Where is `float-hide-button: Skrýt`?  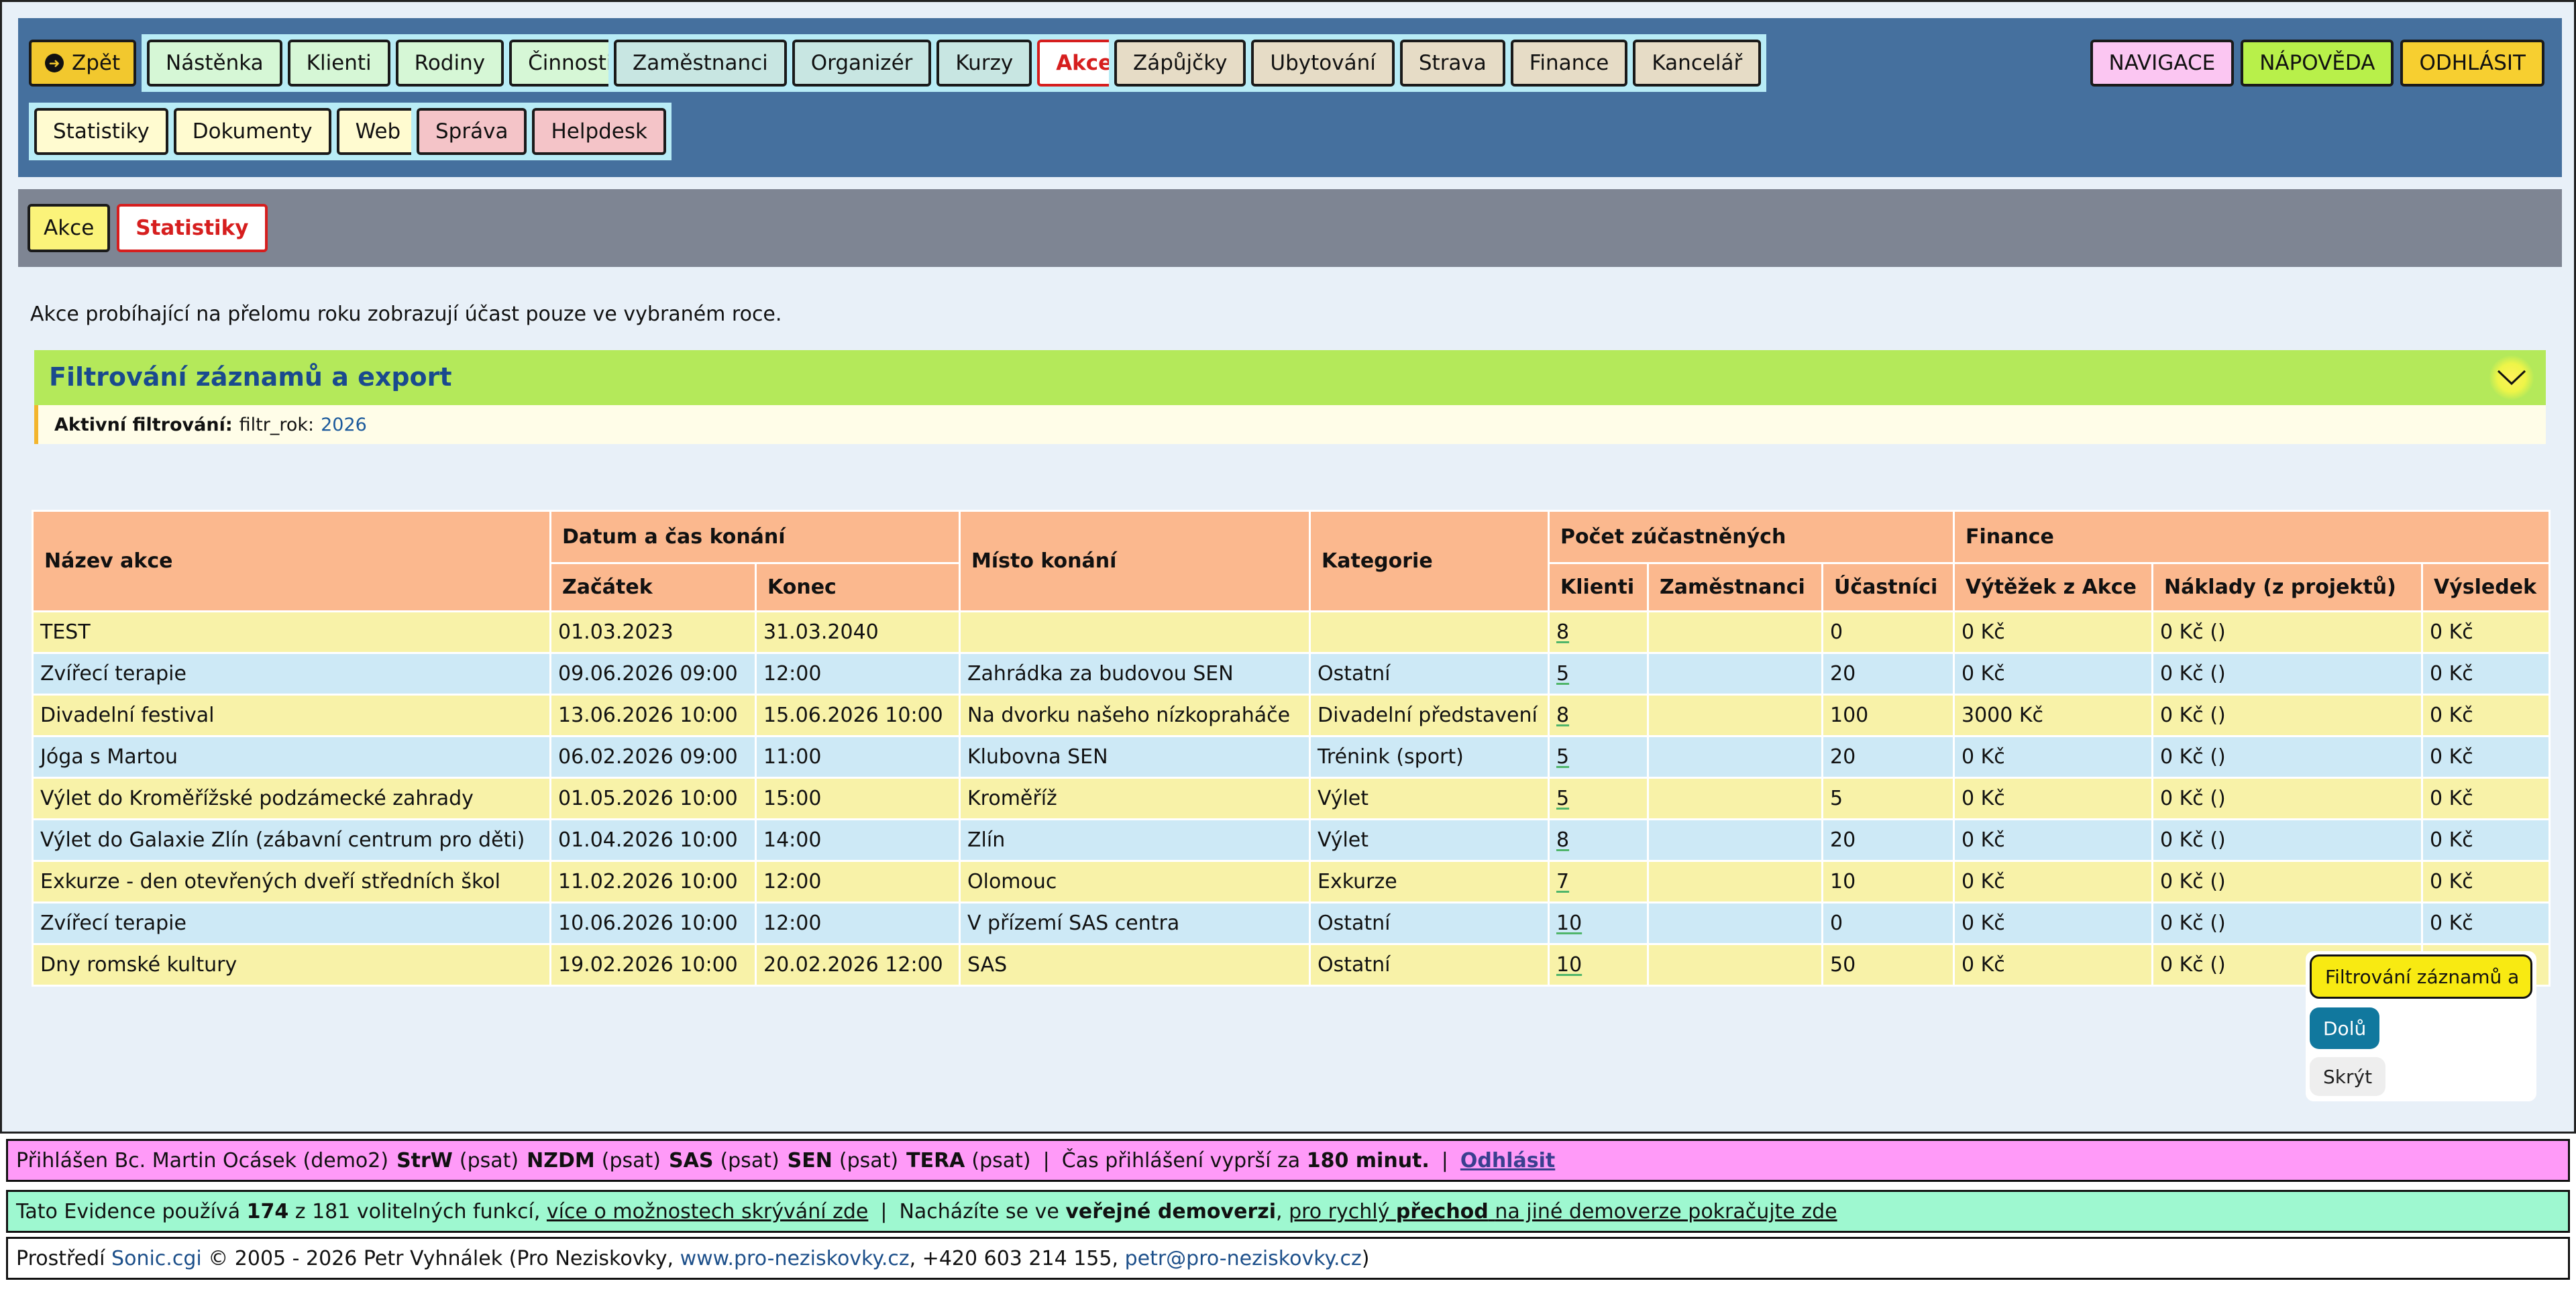
float-hide-button: Skrýt is located at coordinates (2348, 1076).